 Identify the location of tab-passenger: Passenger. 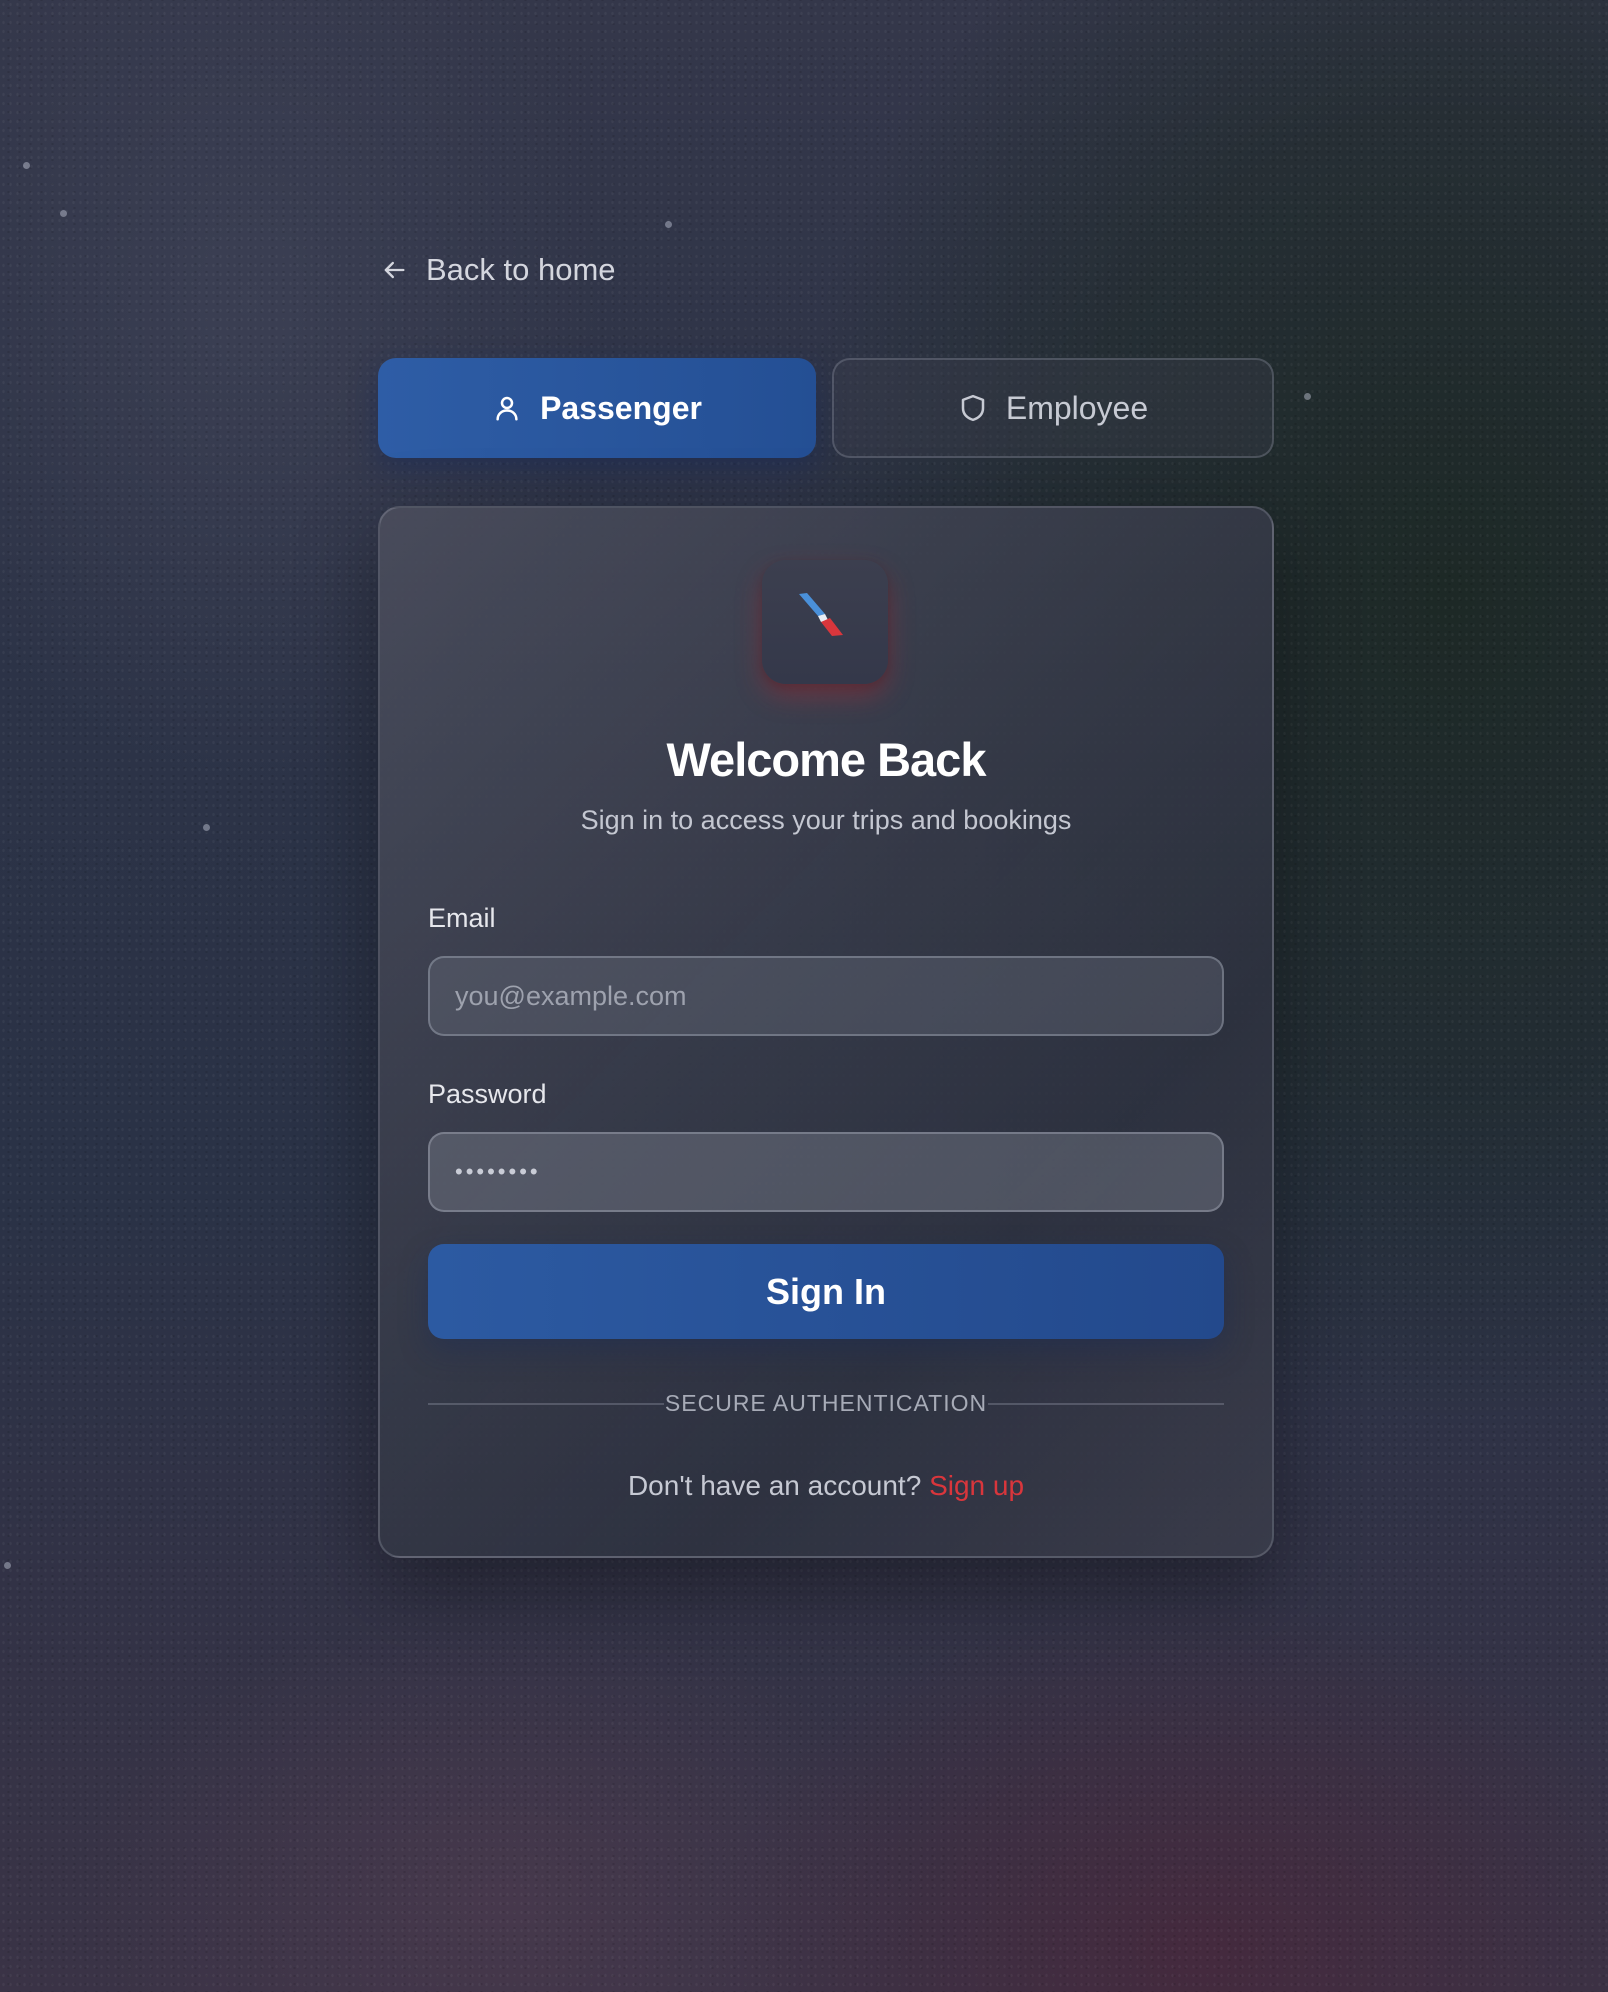
(597, 408).